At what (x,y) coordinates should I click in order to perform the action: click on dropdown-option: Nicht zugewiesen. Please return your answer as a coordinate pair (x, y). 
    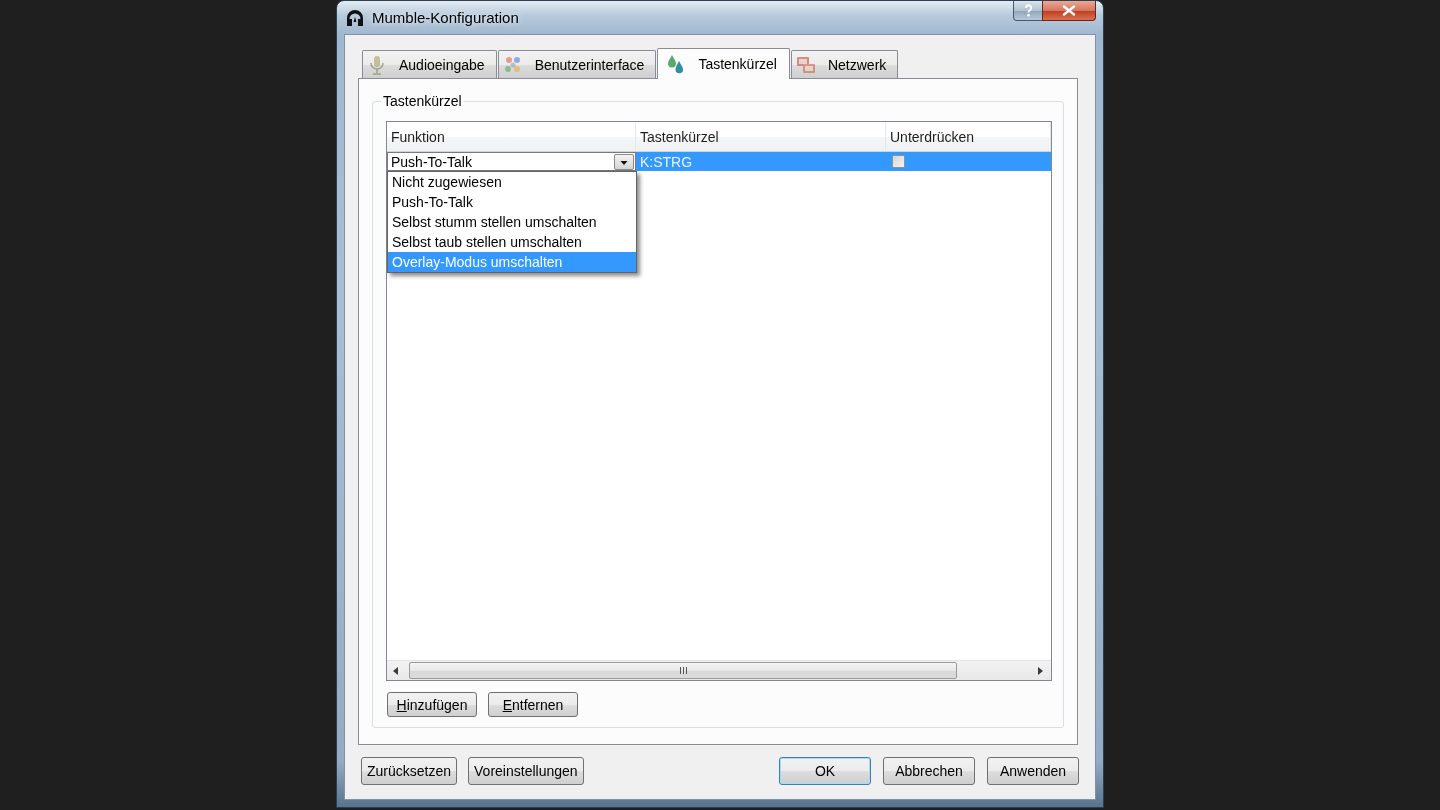
    Looking at the image, I should click on (512, 182).